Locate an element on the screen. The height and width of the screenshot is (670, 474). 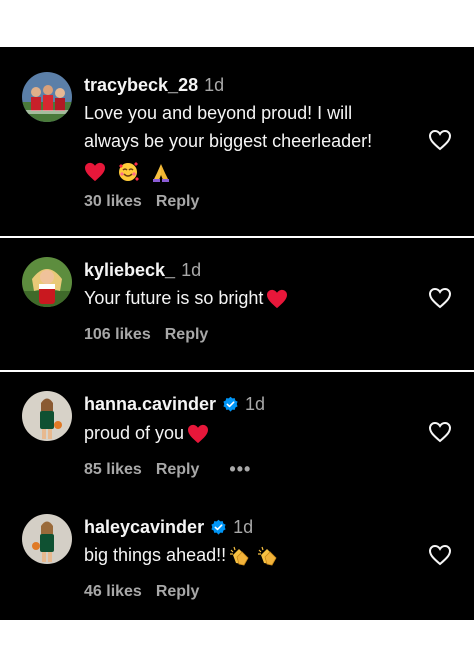
emoji-row is located at coordinates (254, 171).